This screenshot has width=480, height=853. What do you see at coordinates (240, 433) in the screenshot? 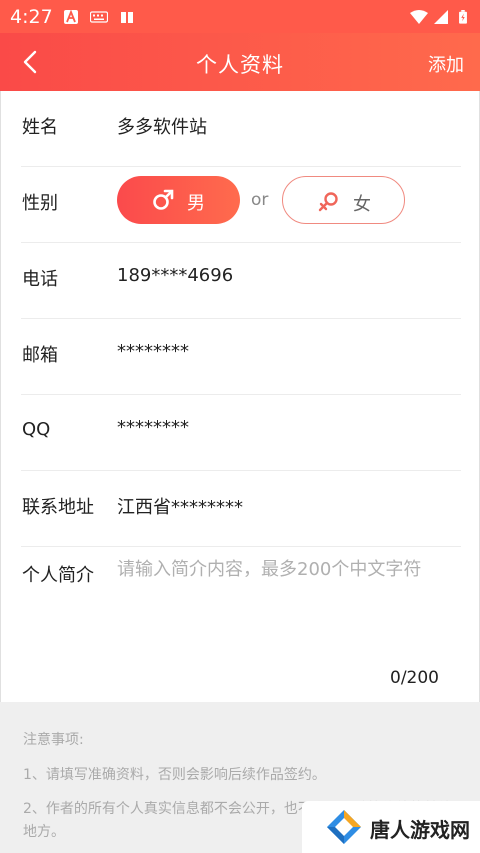
I see `qq-row: QQ ********` at bounding box center [240, 433].